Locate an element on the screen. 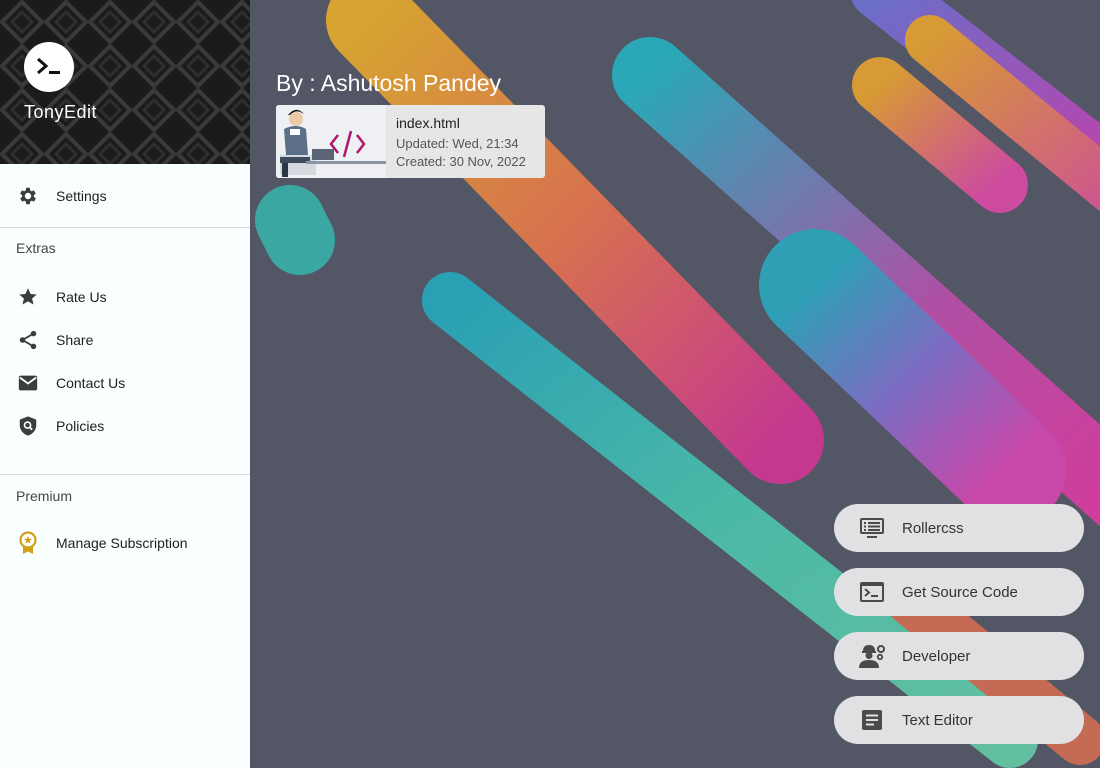 The width and height of the screenshot is (1100, 768). text-editor-button: Text Editor is located at coordinates (959, 720).